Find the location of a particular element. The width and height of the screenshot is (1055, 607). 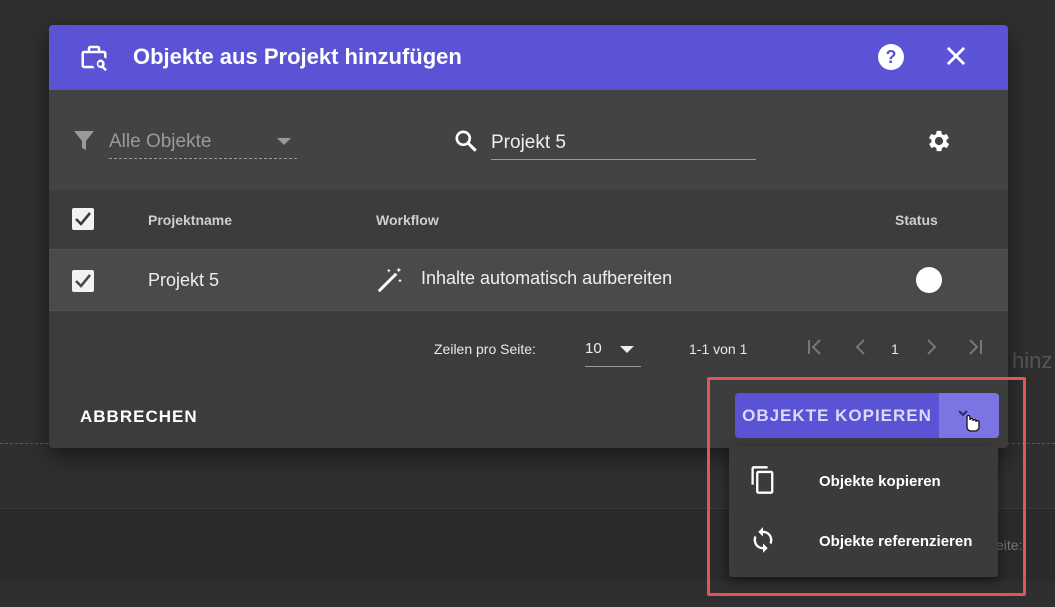

row-checkbox is located at coordinates (83, 281).